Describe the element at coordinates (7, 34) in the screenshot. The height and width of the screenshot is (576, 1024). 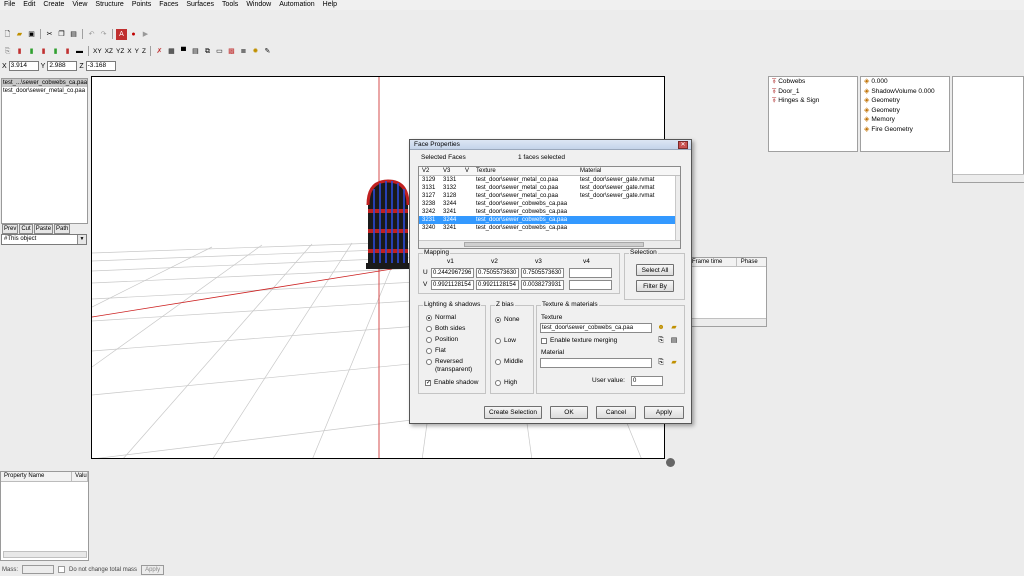
I see `new-file-icon: 🗋` at that location.